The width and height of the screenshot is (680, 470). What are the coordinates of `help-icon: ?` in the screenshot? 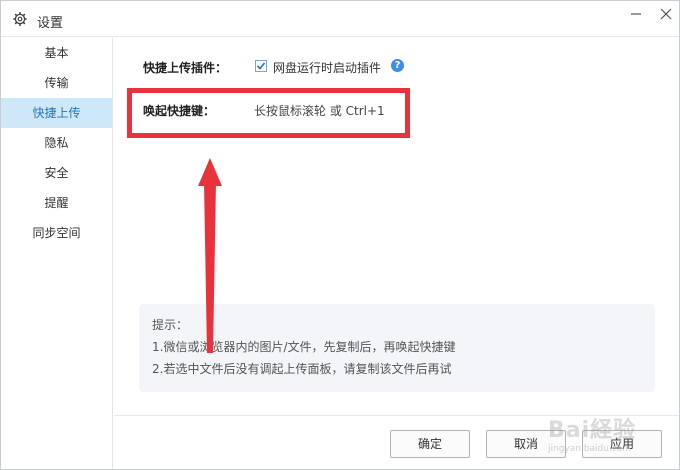 It's located at (397, 65).